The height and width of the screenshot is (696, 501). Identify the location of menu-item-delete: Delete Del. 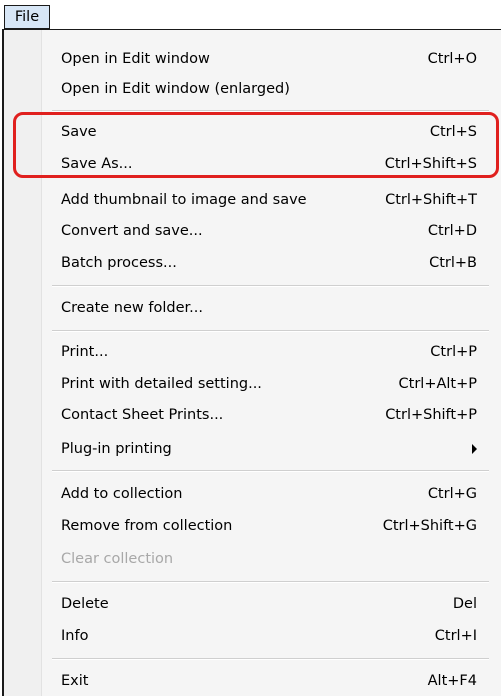
(264, 604).